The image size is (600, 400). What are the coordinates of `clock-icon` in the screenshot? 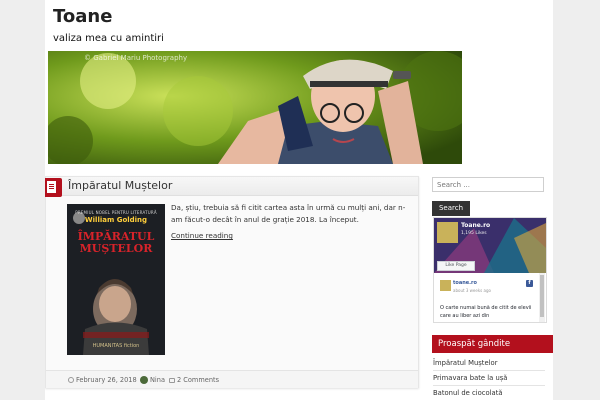 It's located at (71, 380).